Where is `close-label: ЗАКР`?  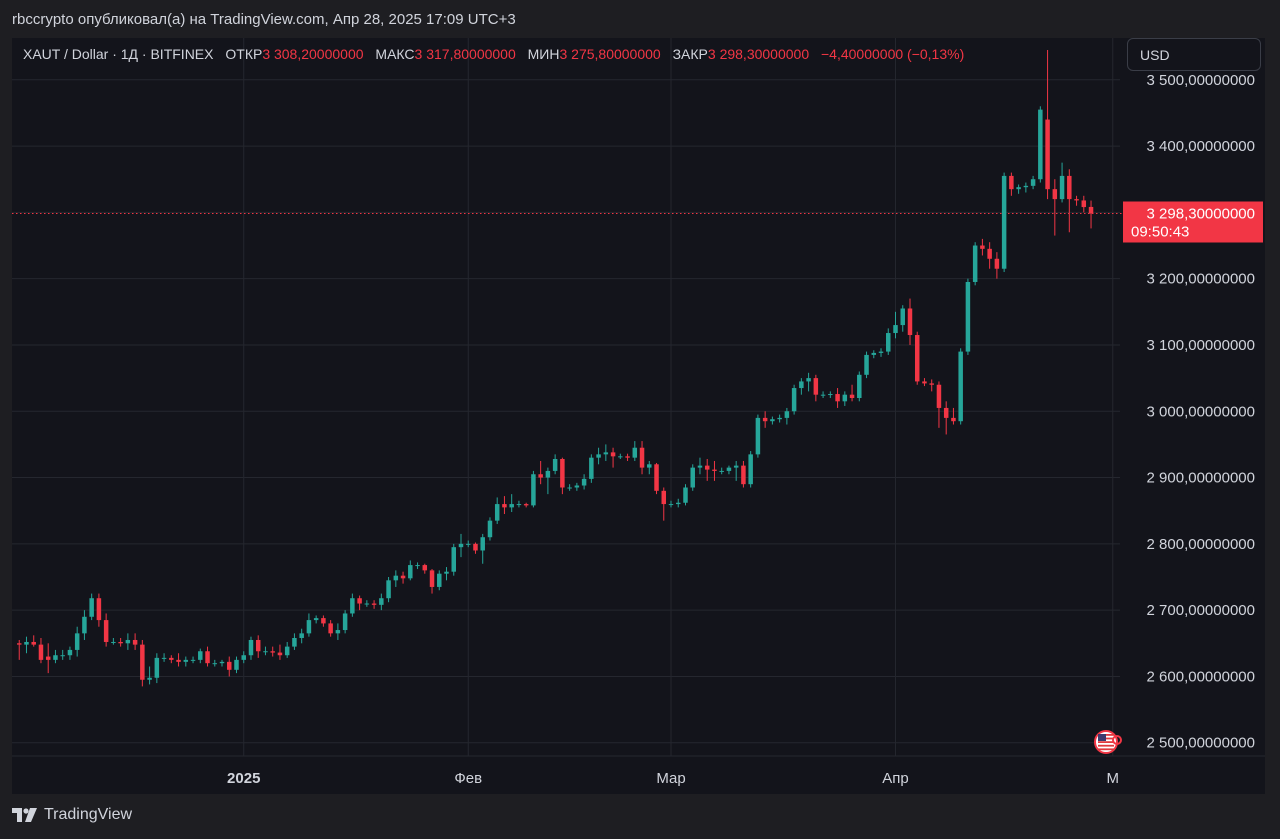
close-label: ЗАКР is located at coordinates (690, 54).